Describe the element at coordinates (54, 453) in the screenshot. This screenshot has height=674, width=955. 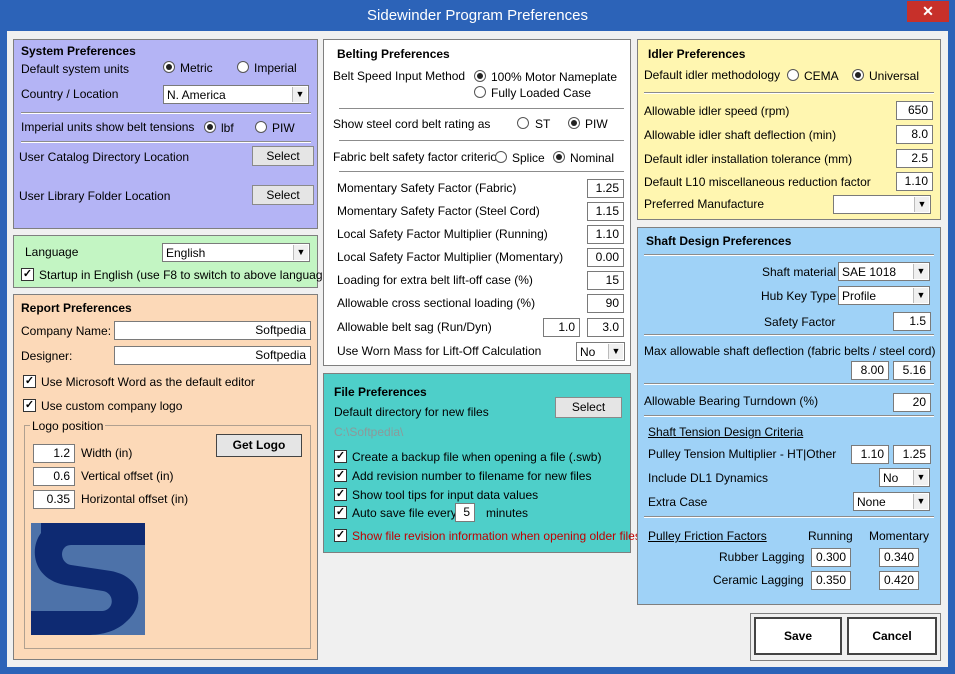
I see `logo-width-input: 1.2` at that location.